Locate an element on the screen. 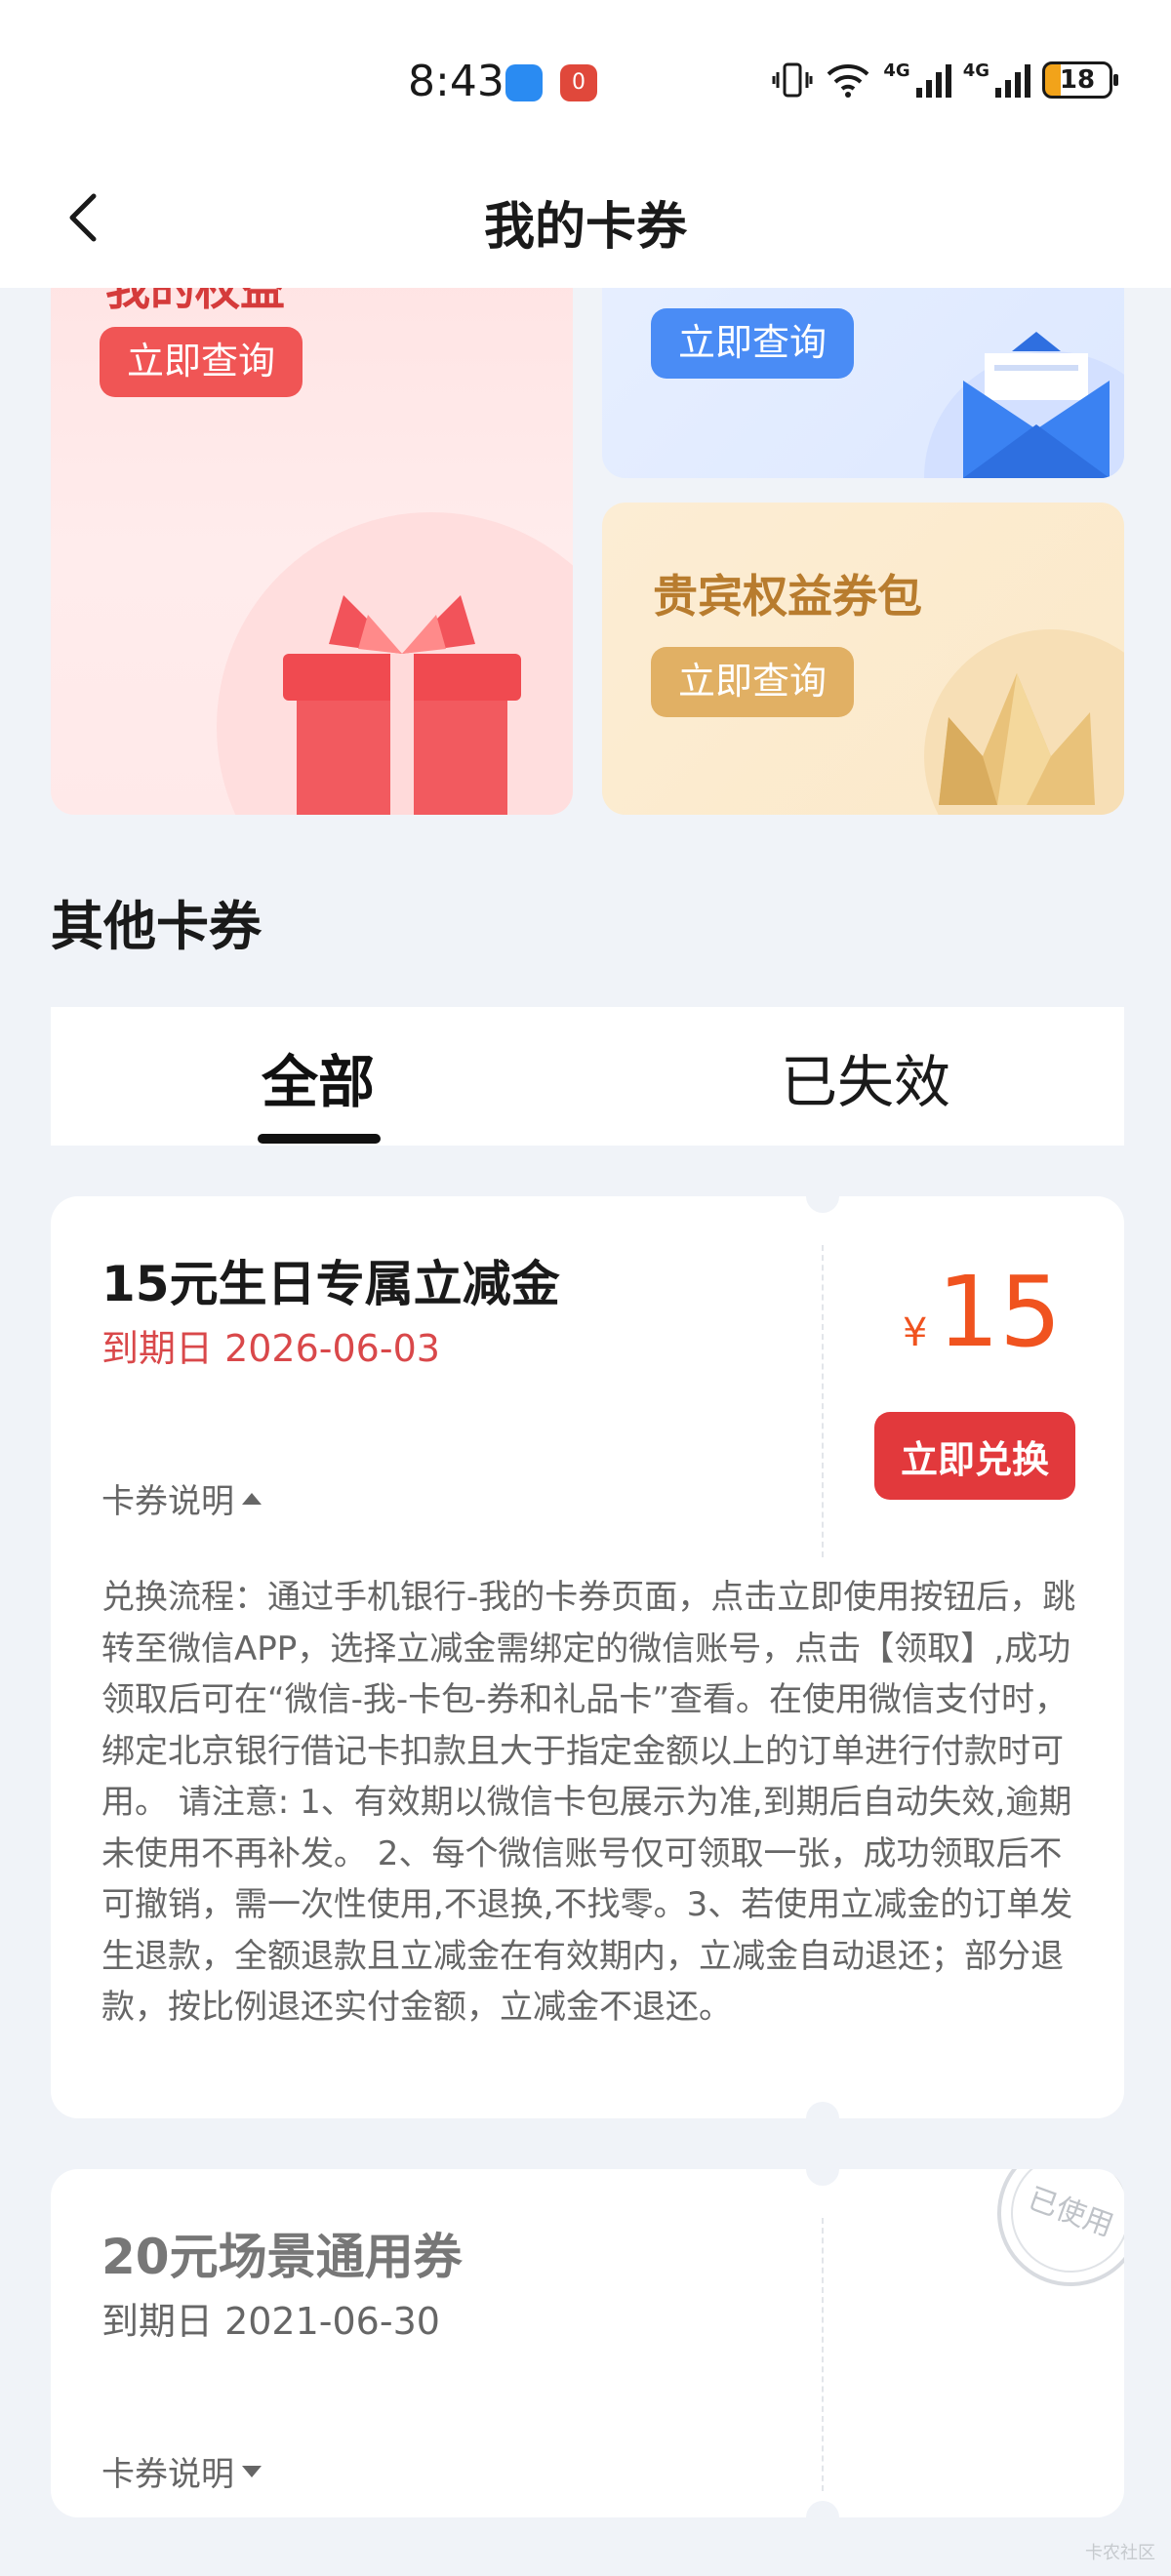 Image resolution: width=1171 pixels, height=2576 pixels. promo-card-title: 贵宾权益券包 is located at coordinates (787, 596).